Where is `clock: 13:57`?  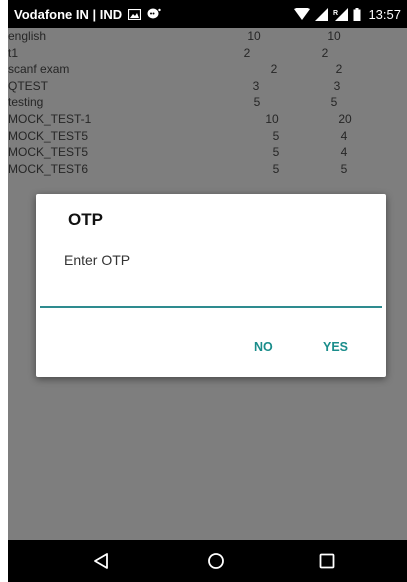 clock: 13:57 is located at coordinates (384, 14).